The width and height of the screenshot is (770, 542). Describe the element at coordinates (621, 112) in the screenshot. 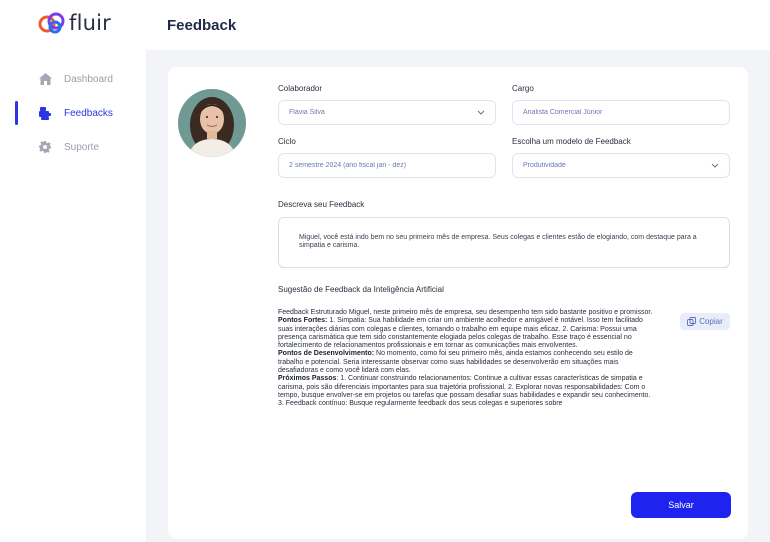

I see `cargo-field: Analista Comercial Júnior` at that location.